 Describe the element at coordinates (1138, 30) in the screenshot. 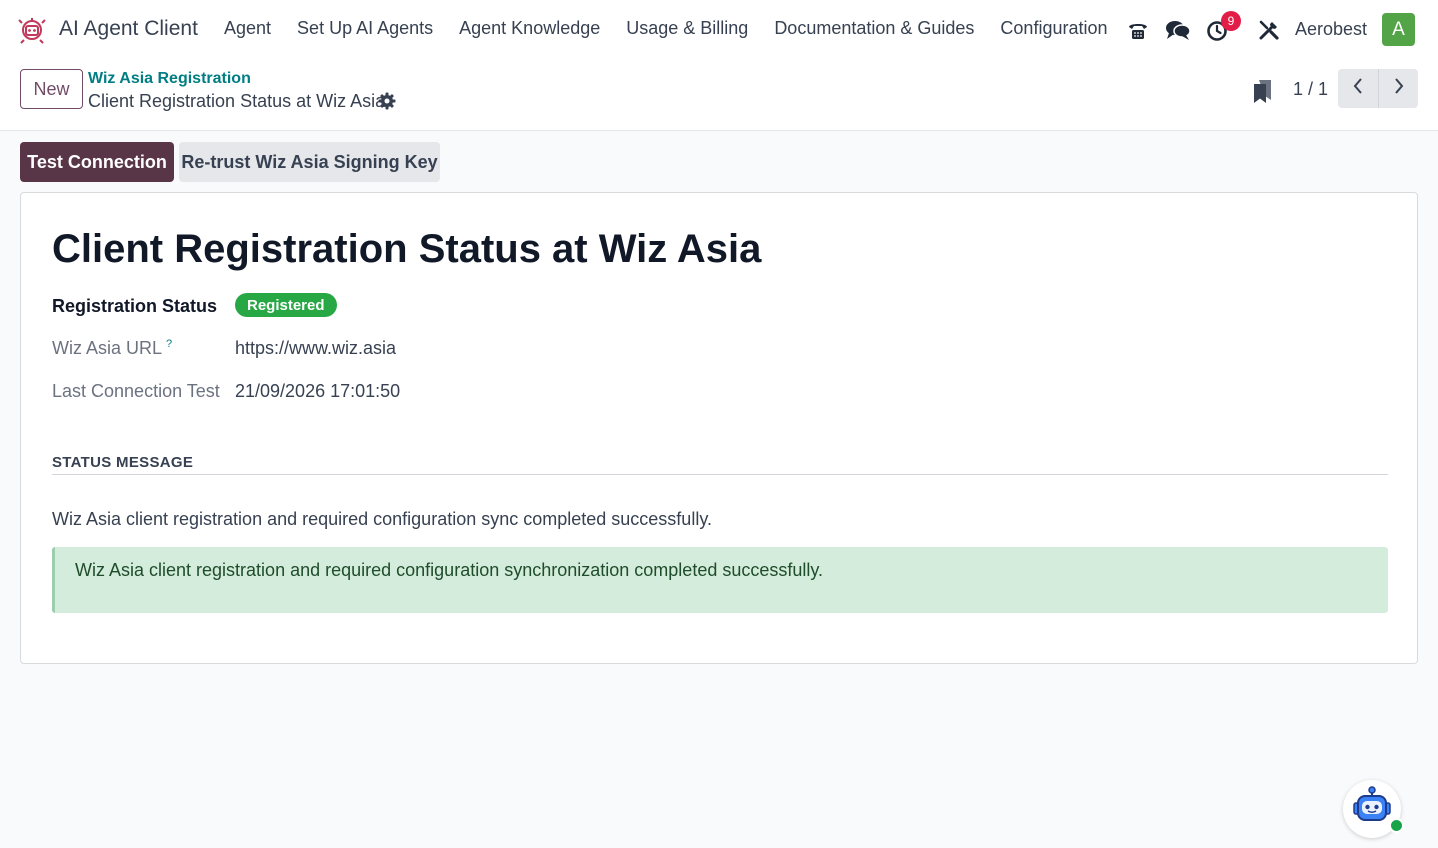

I see `phone-icon` at that location.